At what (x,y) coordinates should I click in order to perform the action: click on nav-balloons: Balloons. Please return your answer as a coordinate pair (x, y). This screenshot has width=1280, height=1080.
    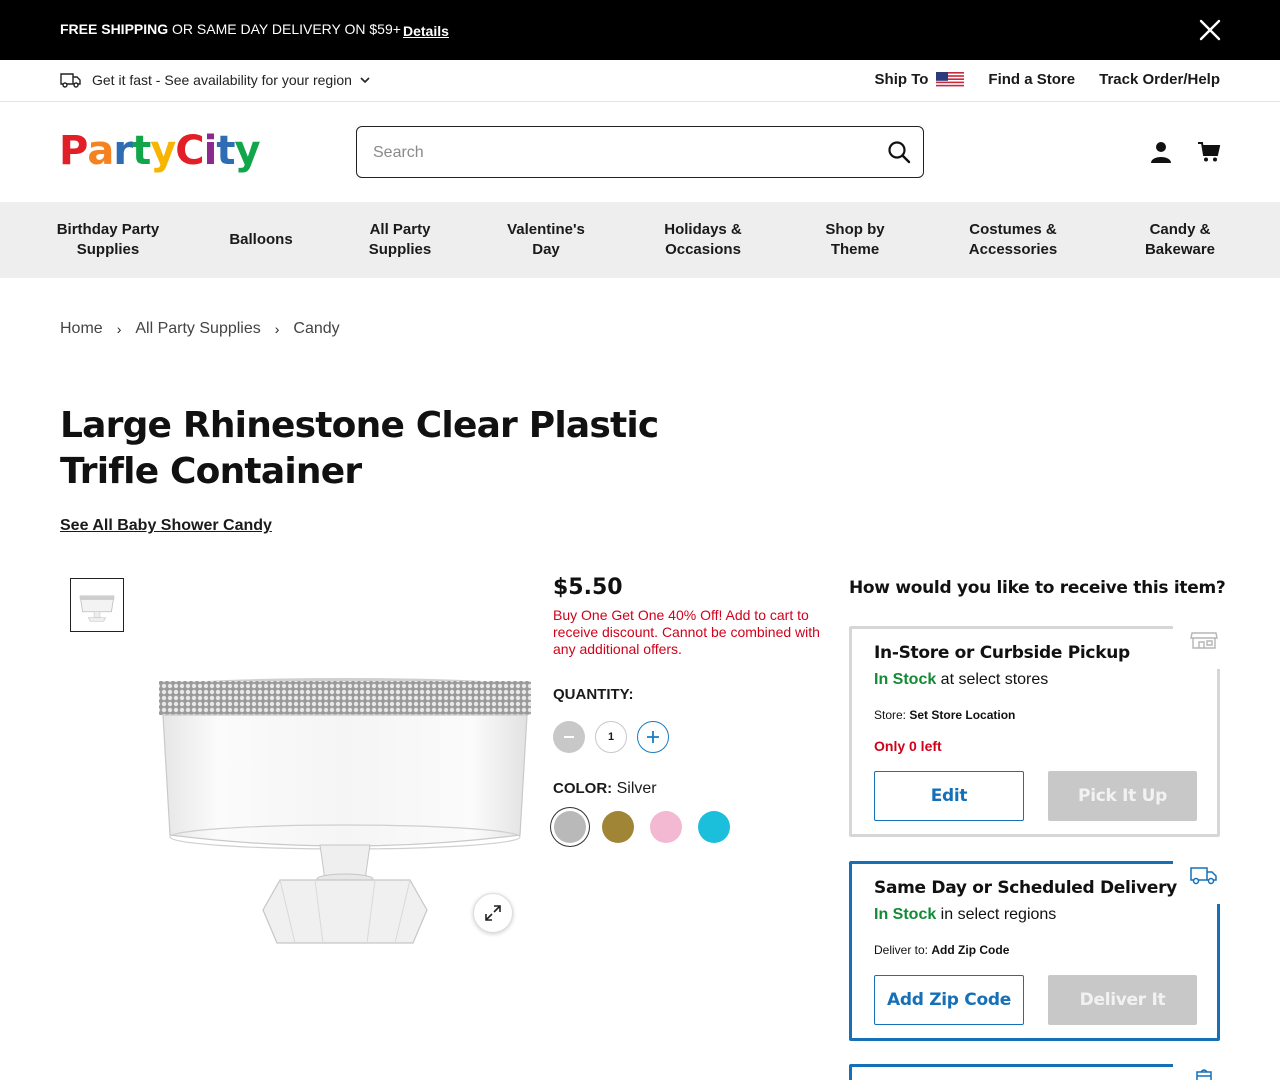
    Looking at the image, I should click on (261, 240).